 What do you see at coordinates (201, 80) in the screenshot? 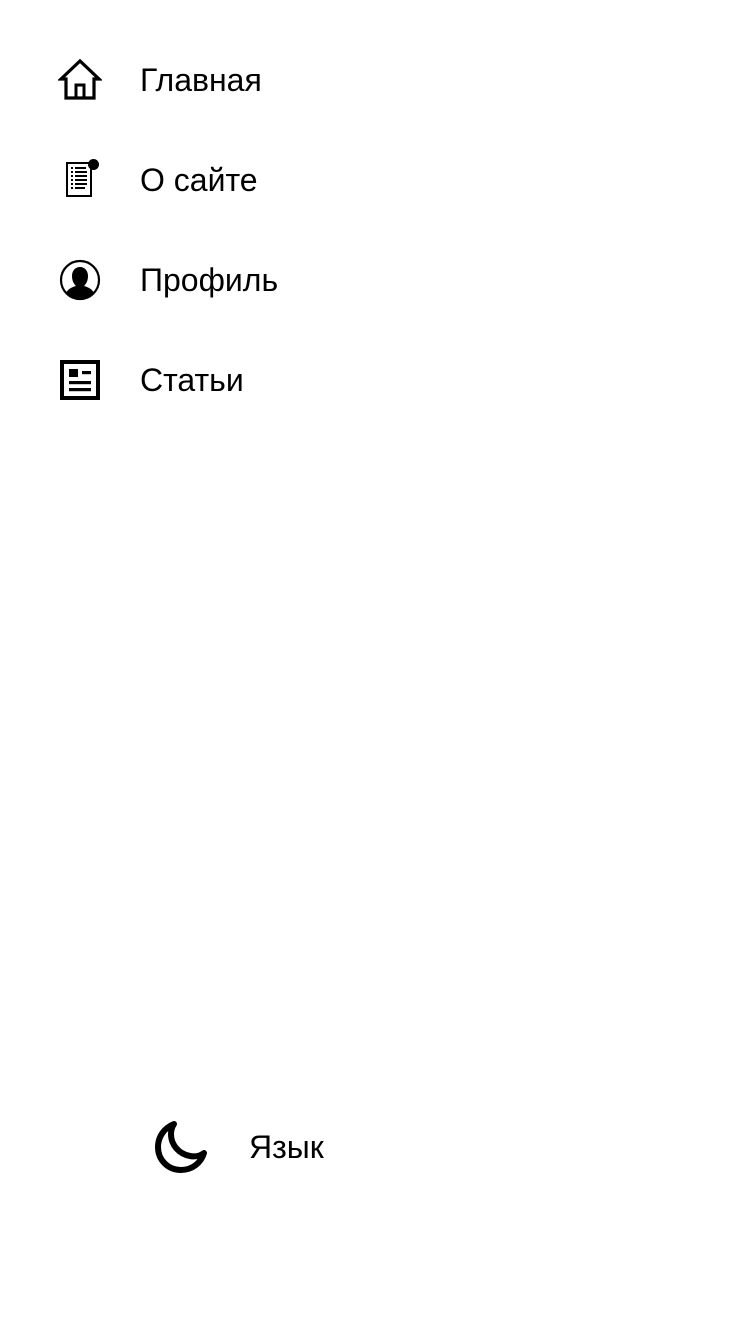
I see `sidebar-item-label: Главная` at bounding box center [201, 80].